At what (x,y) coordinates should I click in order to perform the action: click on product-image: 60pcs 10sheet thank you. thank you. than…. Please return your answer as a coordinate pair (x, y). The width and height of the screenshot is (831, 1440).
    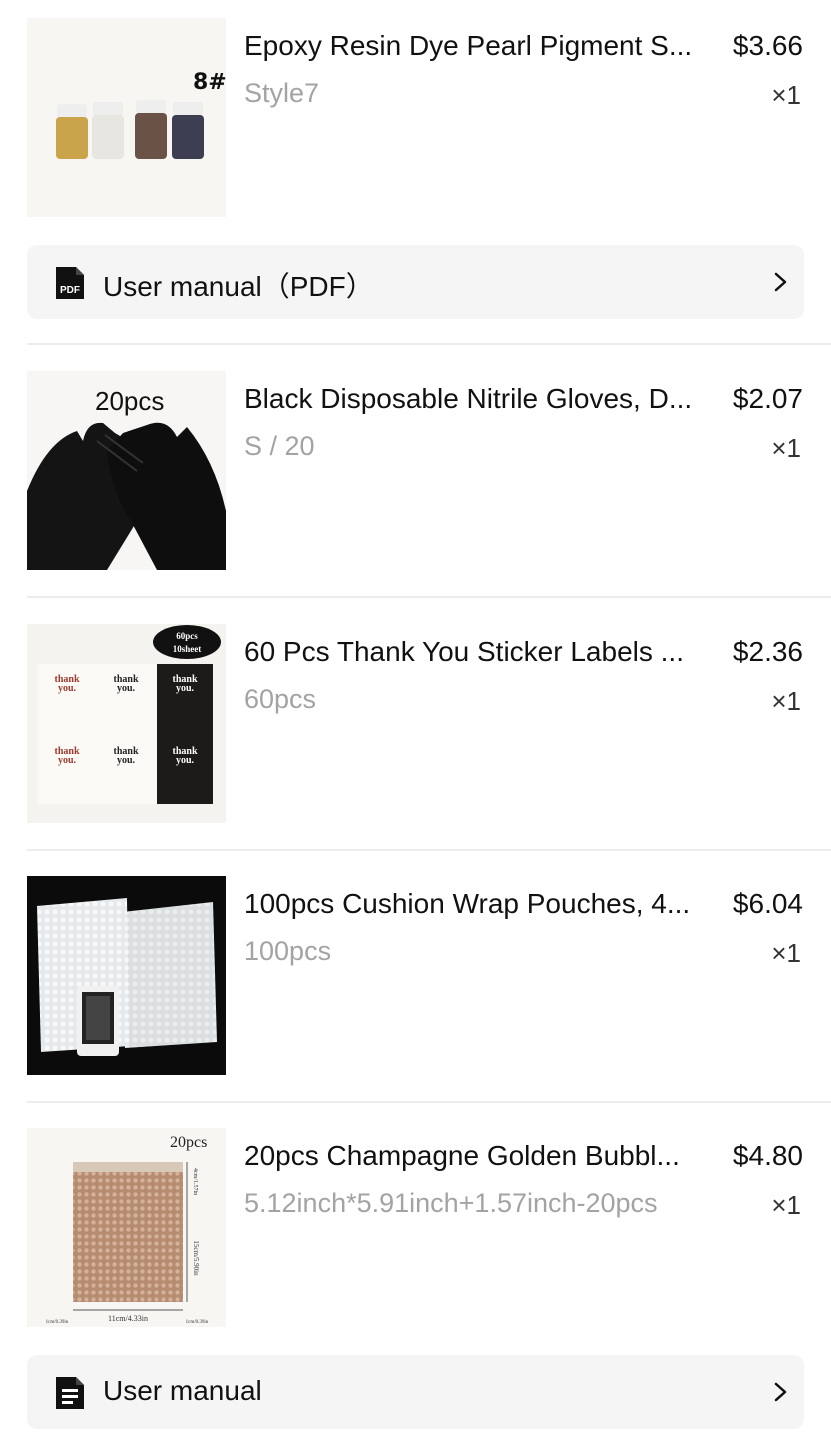
    Looking at the image, I should click on (126, 723).